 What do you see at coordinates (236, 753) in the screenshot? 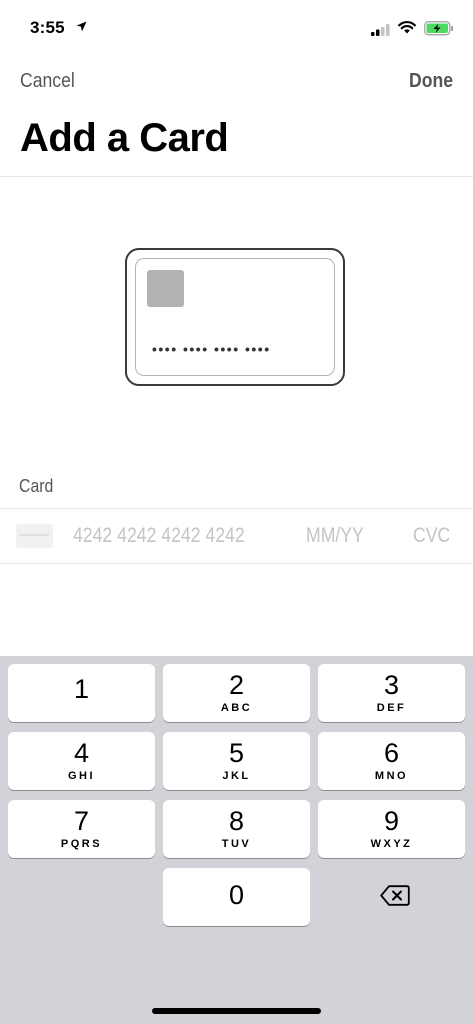
I see `key-digit: 5` at bounding box center [236, 753].